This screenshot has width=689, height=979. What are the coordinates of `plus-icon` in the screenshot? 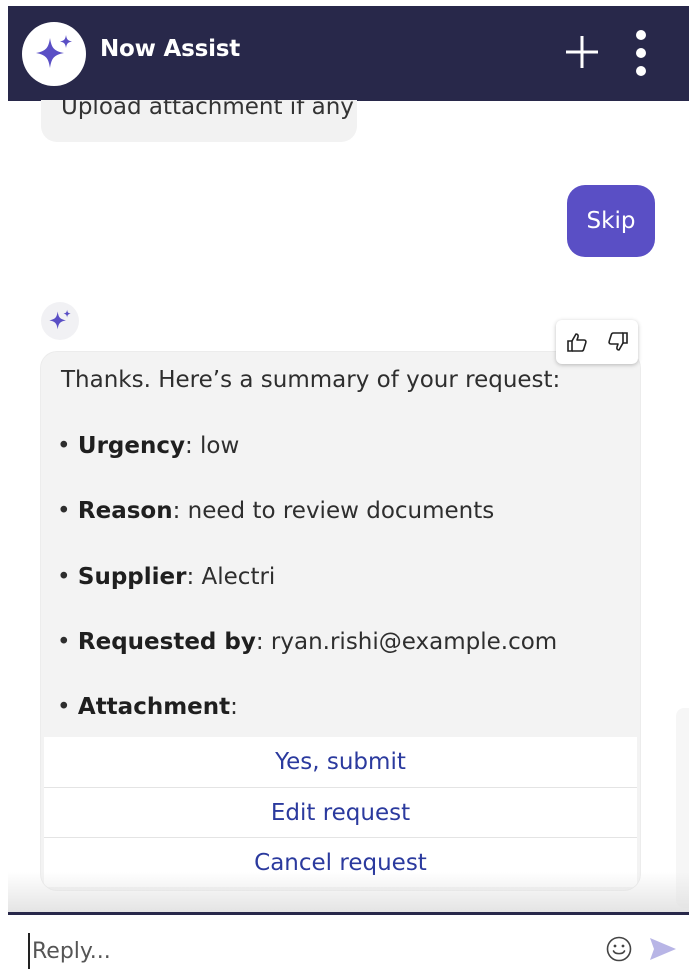 It's located at (582, 52).